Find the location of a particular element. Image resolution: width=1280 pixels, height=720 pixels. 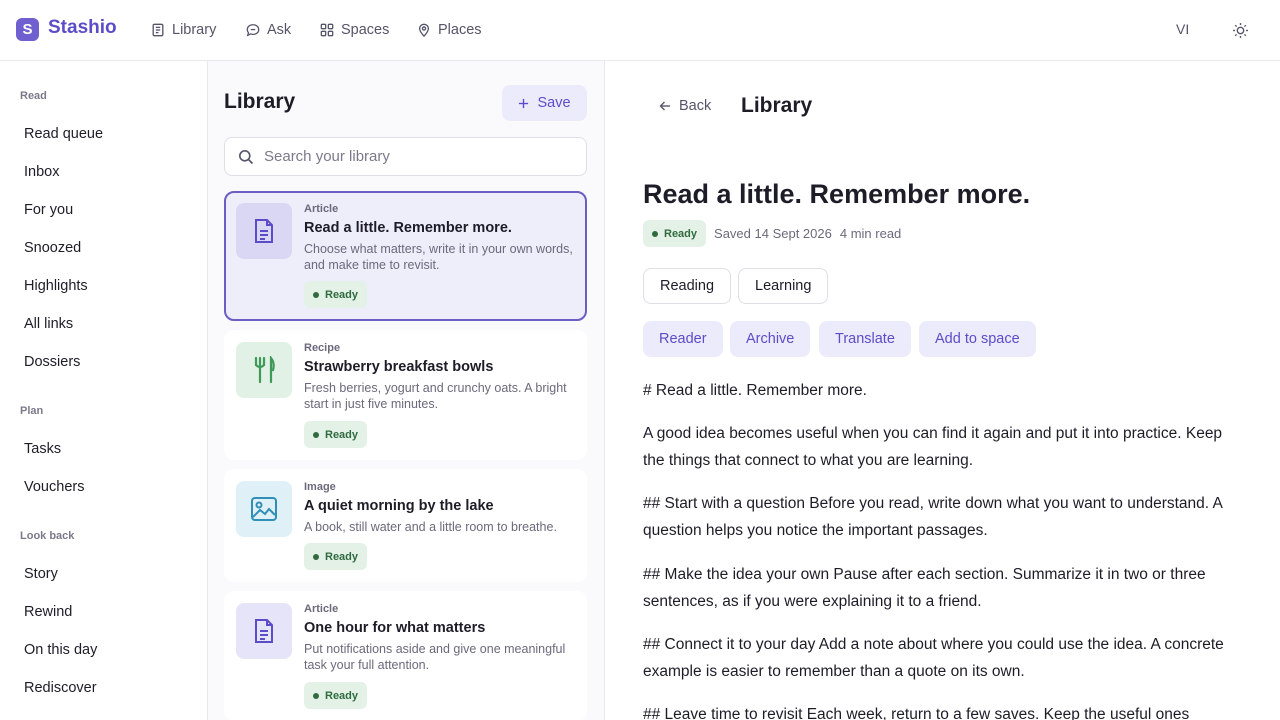

arrow-left-icon is located at coordinates (664, 106).